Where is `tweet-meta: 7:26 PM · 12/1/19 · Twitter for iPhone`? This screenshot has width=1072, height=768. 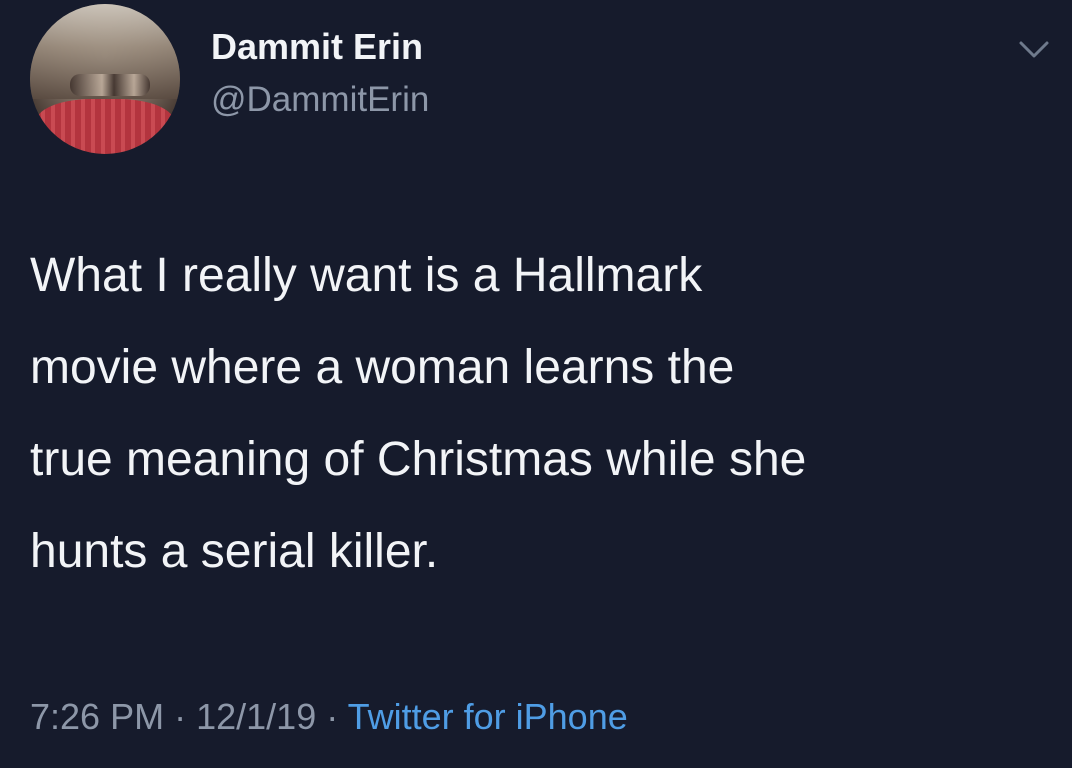 tweet-meta: 7:26 PM · 12/1/19 · Twitter for iPhone is located at coordinates (329, 717).